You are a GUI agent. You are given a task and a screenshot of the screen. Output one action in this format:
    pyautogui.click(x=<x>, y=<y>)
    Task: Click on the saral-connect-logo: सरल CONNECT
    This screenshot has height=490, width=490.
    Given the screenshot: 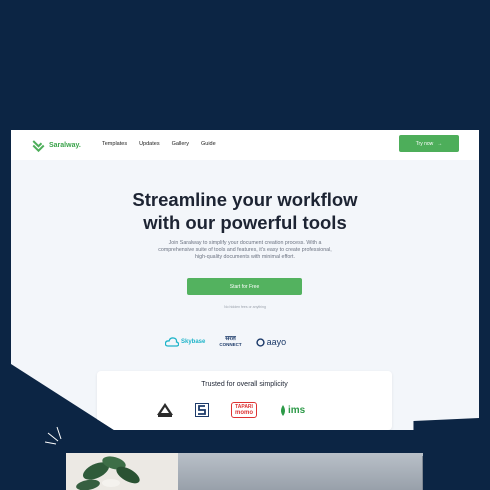 What is the action you would take?
    pyautogui.click(x=230, y=342)
    